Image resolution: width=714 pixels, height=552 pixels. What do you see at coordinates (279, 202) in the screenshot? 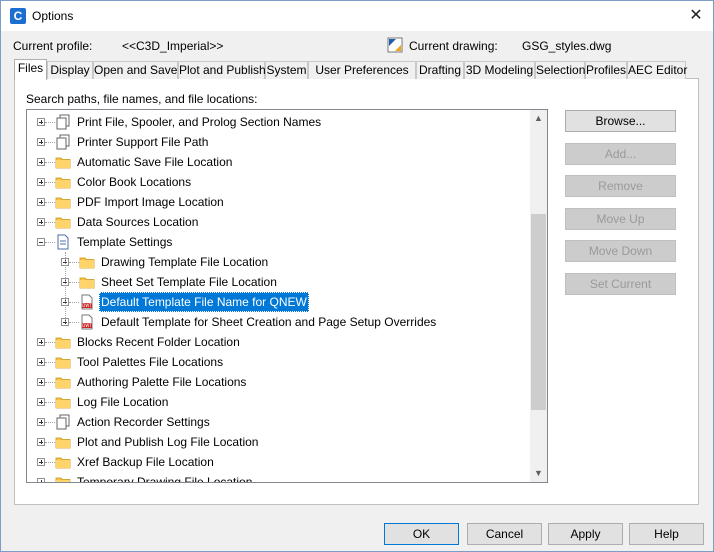
I see `tree-node-pdf-import-image-location: PDF Import Image Location` at bounding box center [279, 202].